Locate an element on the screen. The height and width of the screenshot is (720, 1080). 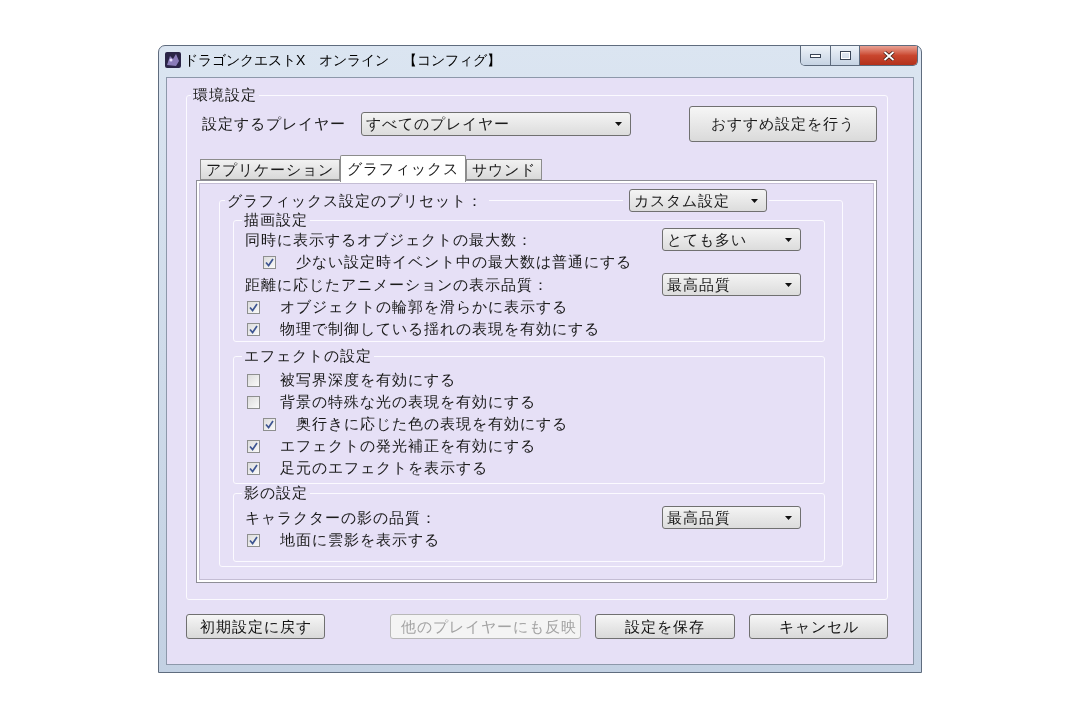
player-label: 設定するプレイヤー is located at coordinates (274, 124).